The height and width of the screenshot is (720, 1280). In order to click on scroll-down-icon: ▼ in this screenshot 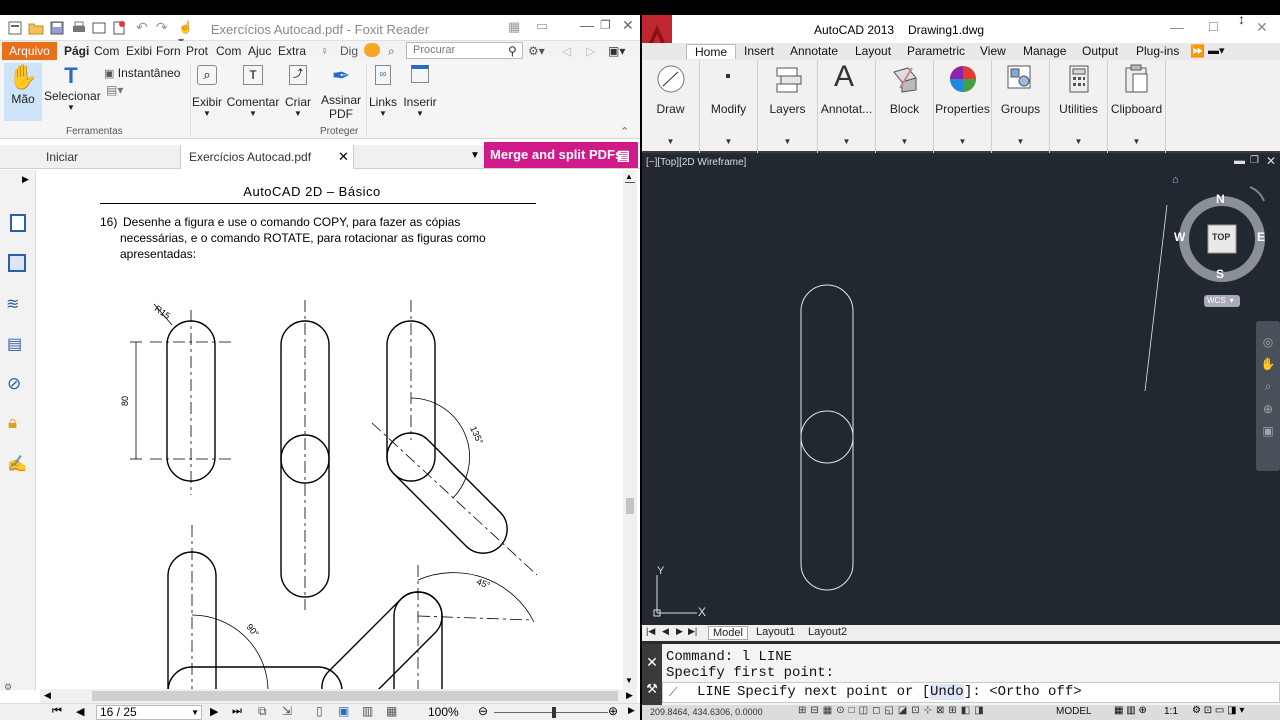, I will do `click(629, 680)`.